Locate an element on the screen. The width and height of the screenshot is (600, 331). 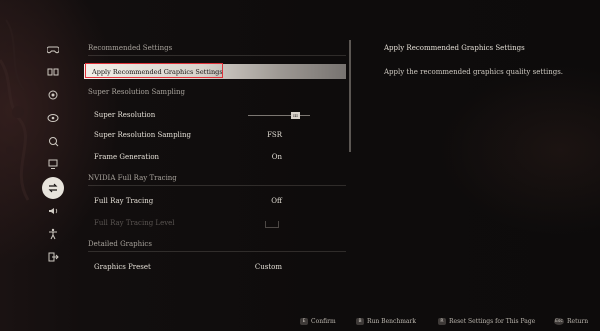
benchmark-key-icon: B is located at coordinates (360, 321).